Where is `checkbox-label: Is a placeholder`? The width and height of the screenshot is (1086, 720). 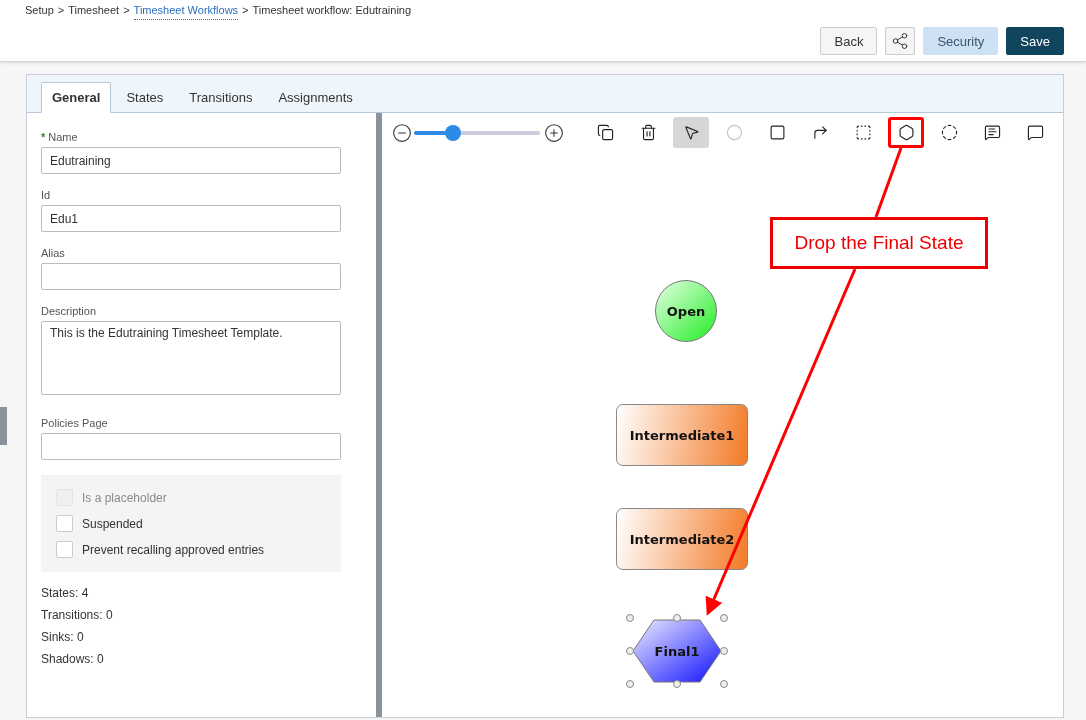 checkbox-label: Is a placeholder is located at coordinates (124, 497).